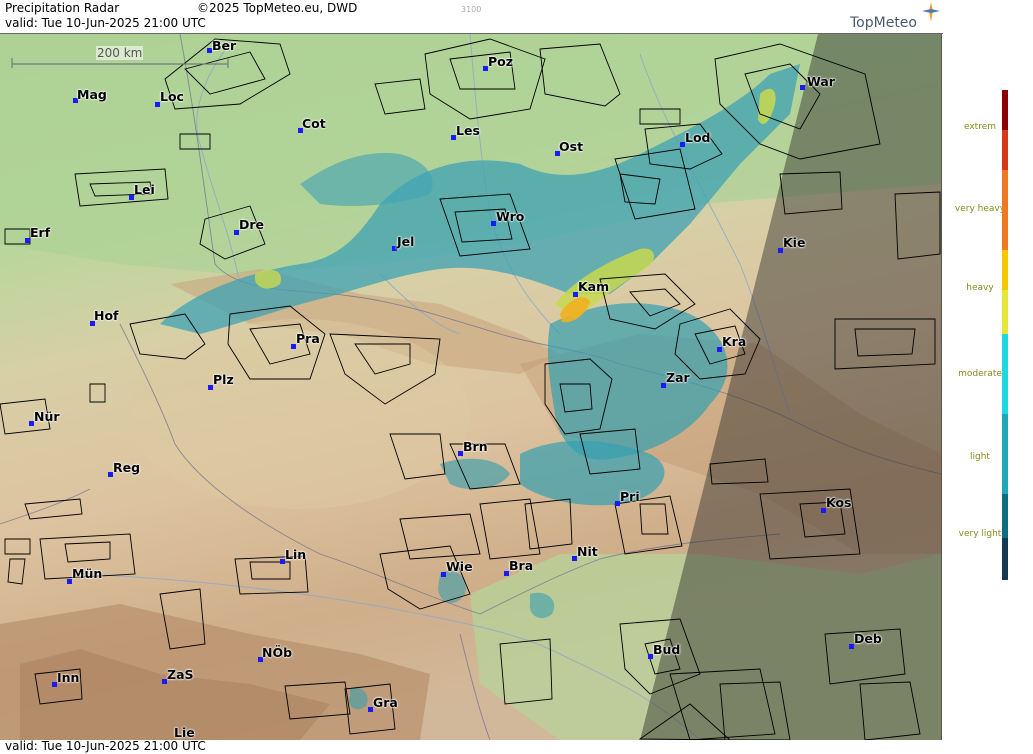 The width and height of the screenshot is (1033, 754). What do you see at coordinates (105, 23) in the screenshot?
I see `valid-time-top: valid: Tue 10-Jun-2025 21:00 UTC` at bounding box center [105, 23].